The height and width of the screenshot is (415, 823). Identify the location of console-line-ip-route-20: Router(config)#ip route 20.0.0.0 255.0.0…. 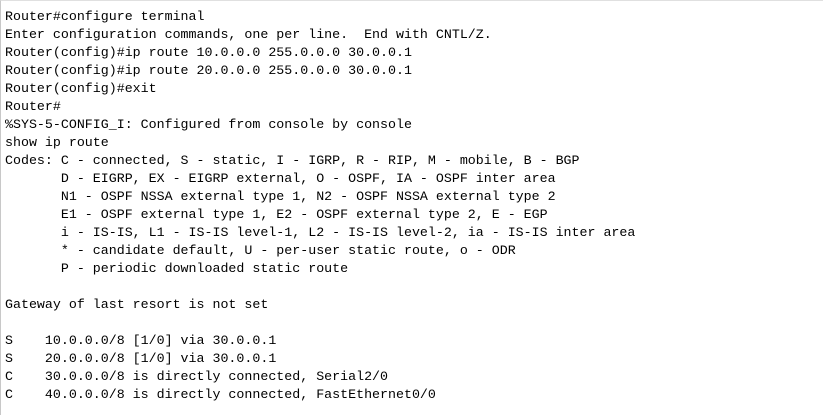
(208, 70).